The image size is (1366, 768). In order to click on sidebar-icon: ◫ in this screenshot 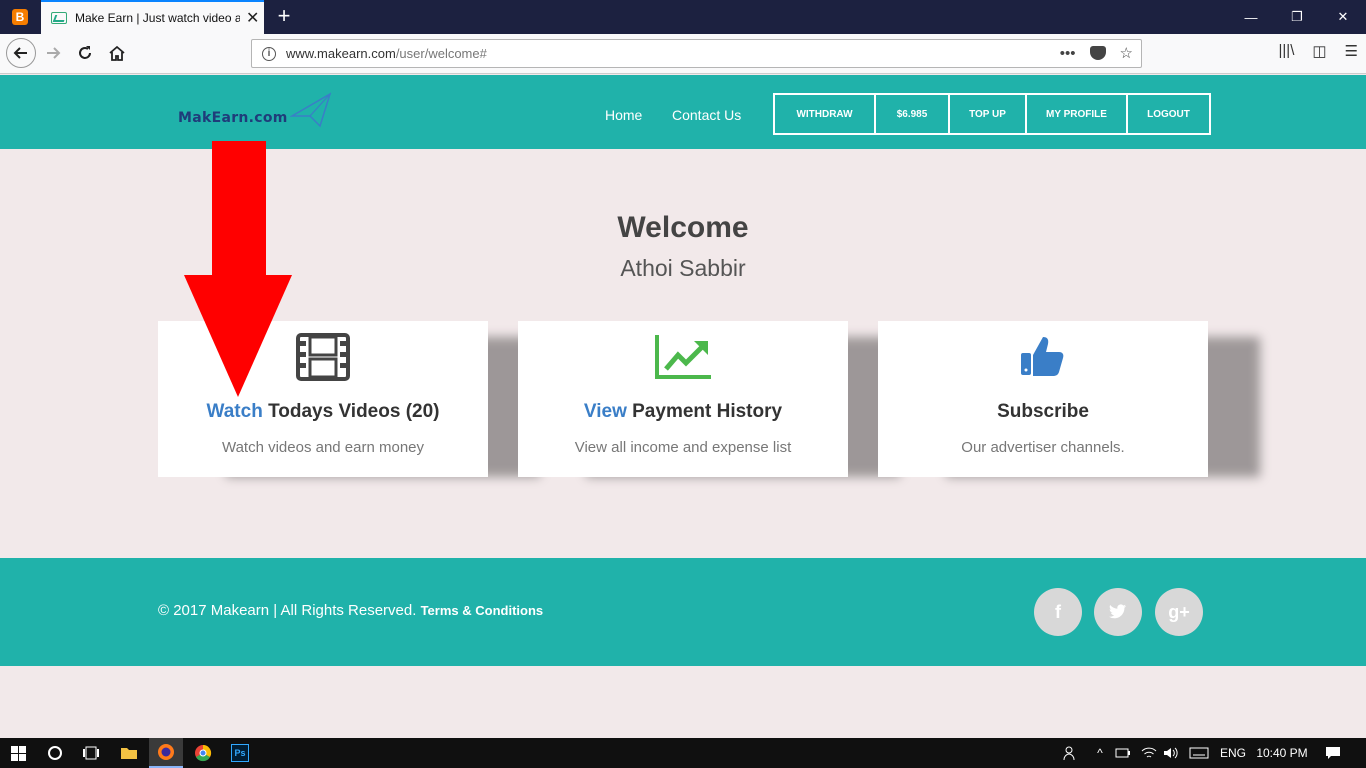, I will do `click(1319, 51)`.